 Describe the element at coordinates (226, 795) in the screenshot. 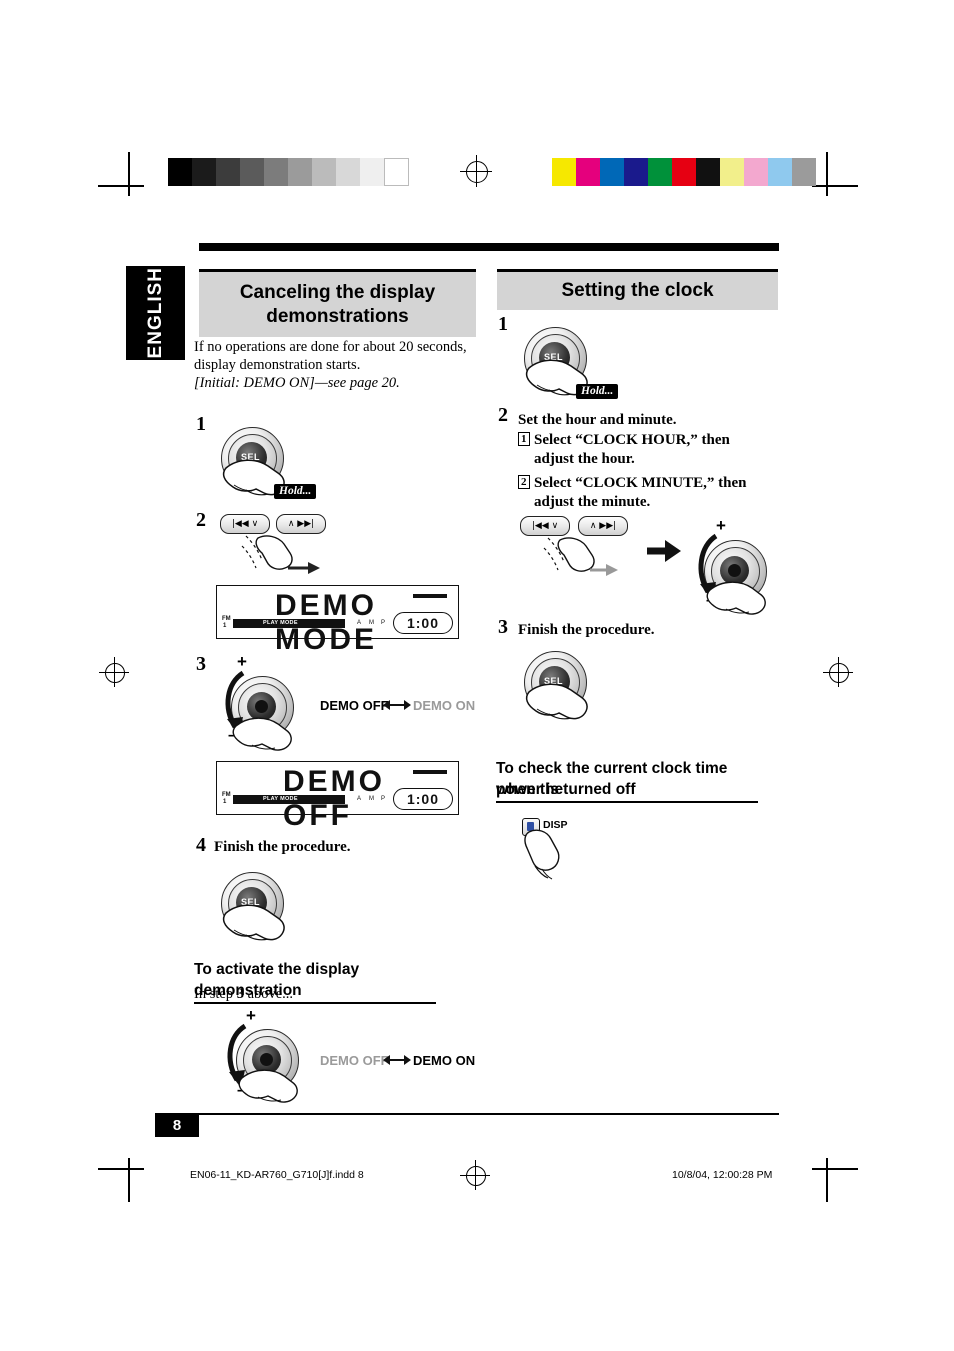

I see `left-lcd2-band: FM` at that location.